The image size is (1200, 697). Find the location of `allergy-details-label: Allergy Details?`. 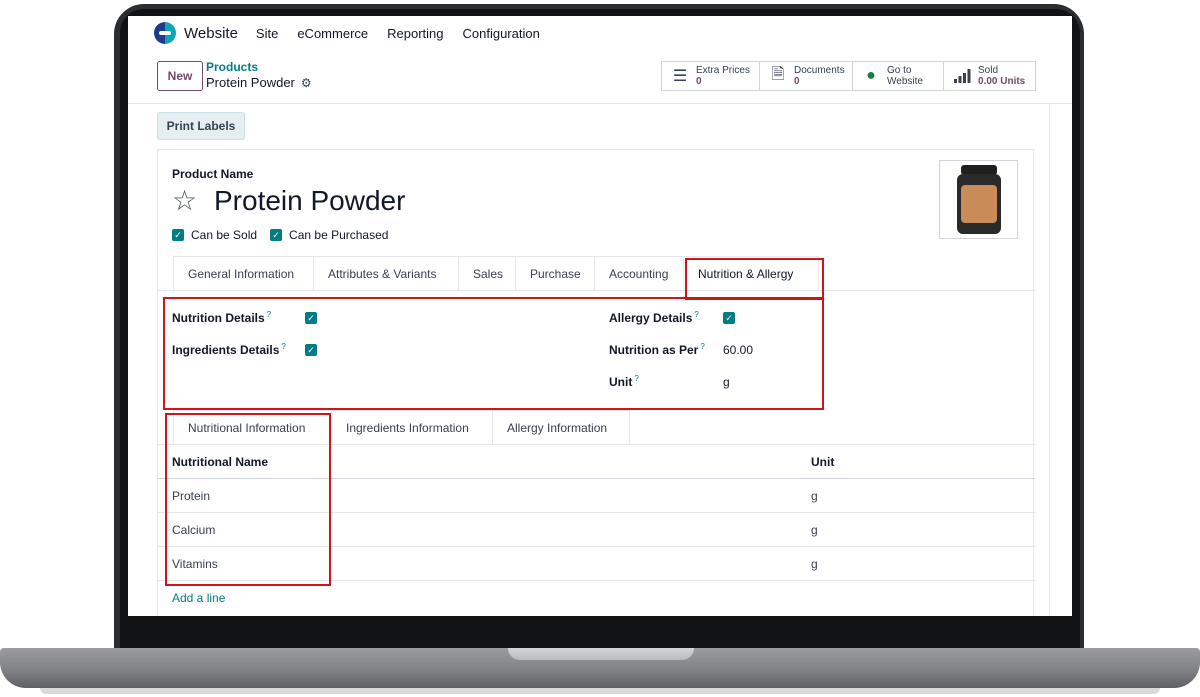

allergy-details-label: Allergy Details? is located at coordinates (654, 317).